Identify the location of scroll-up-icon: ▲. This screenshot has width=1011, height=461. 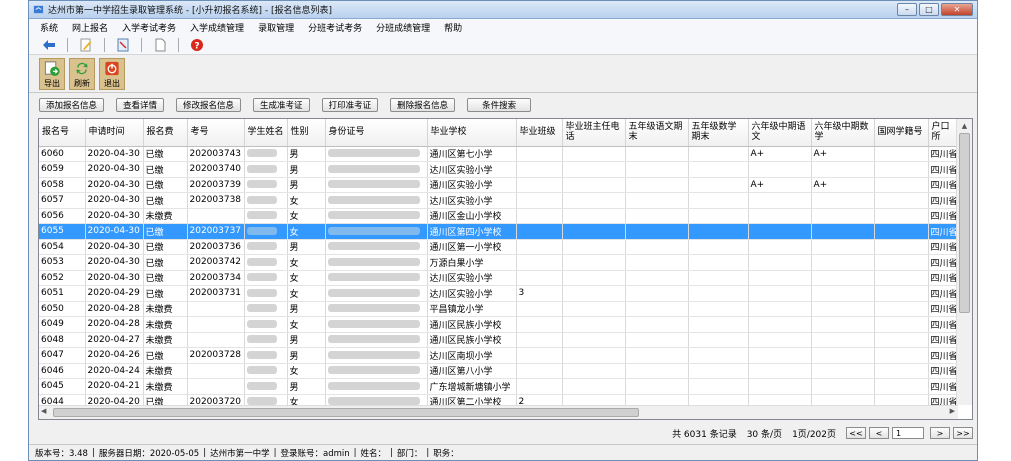
(964, 126).